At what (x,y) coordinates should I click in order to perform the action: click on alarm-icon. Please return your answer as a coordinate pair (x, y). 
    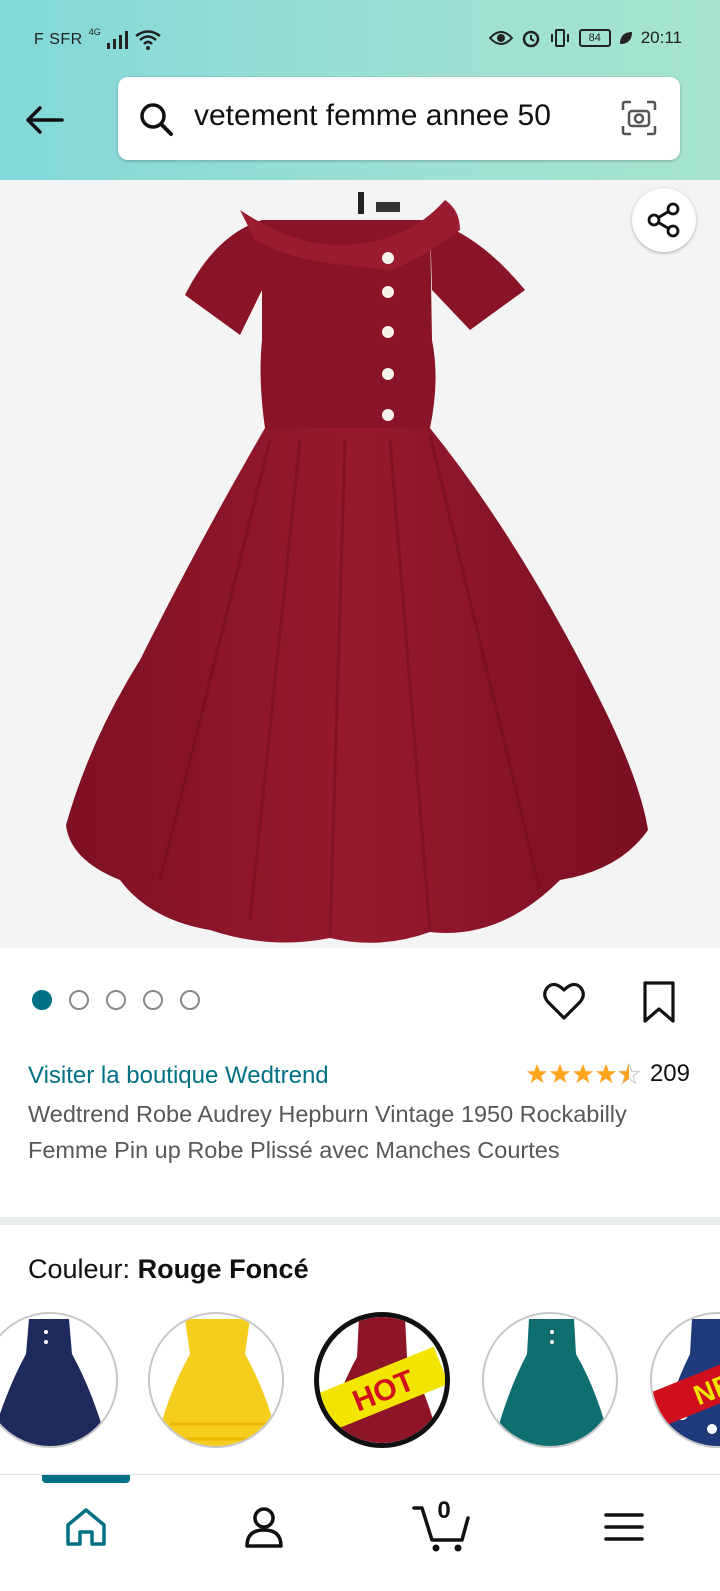
    Looking at the image, I should click on (530, 39).